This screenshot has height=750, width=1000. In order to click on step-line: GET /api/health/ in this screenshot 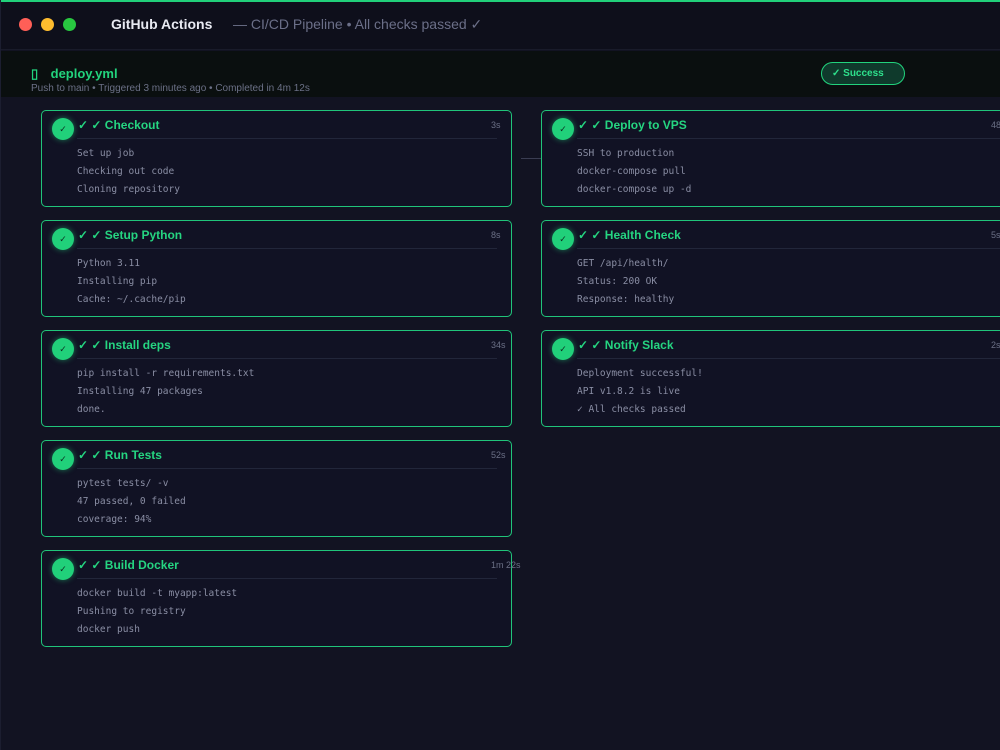, I will do `click(623, 263)`.